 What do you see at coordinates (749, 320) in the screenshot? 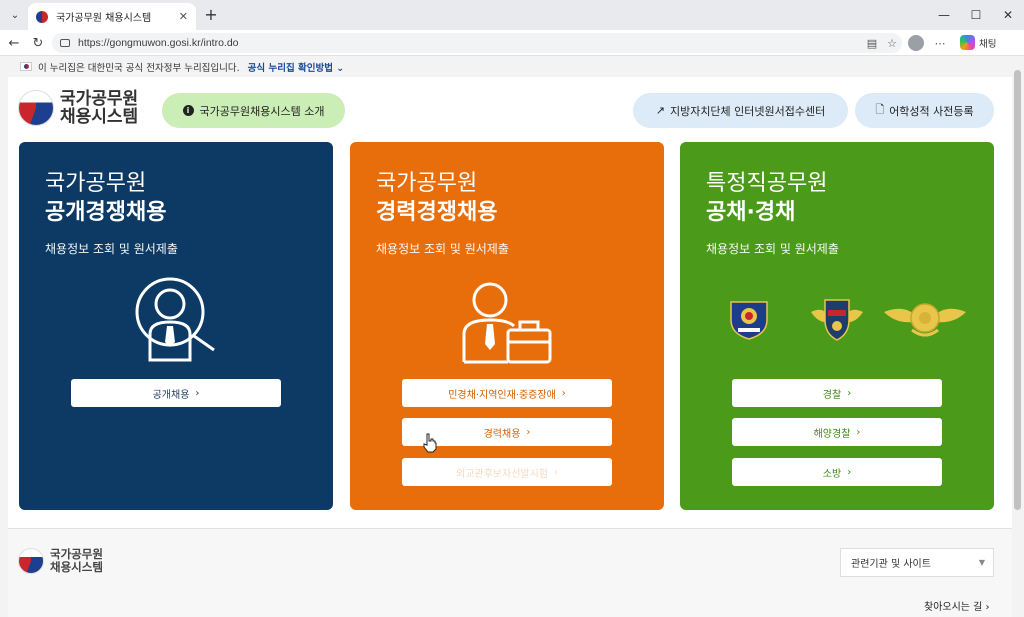
I see `police-badge-icon` at bounding box center [749, 320].